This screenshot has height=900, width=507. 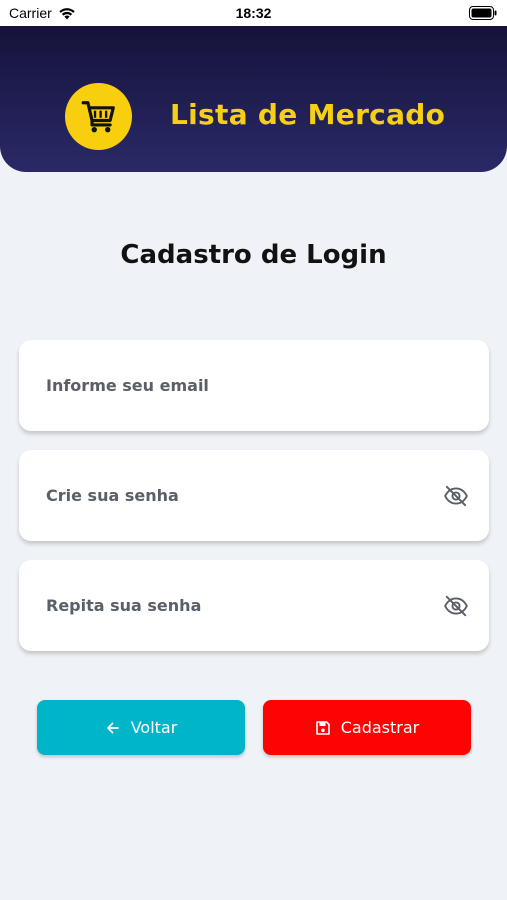 What do you see at coordinates (112, 727) in the screenshot?
I see `arrow-left-icon` at bounding box center [112, 727].